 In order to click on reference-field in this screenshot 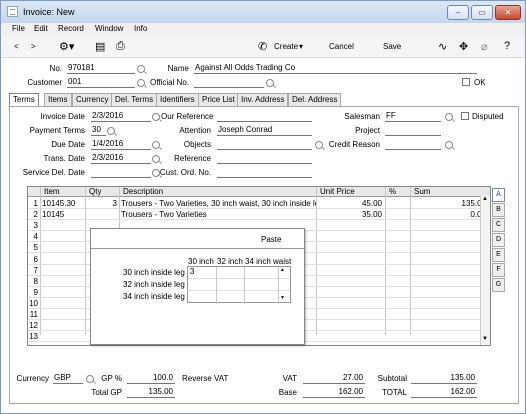, I will do `click(264, 158)`.